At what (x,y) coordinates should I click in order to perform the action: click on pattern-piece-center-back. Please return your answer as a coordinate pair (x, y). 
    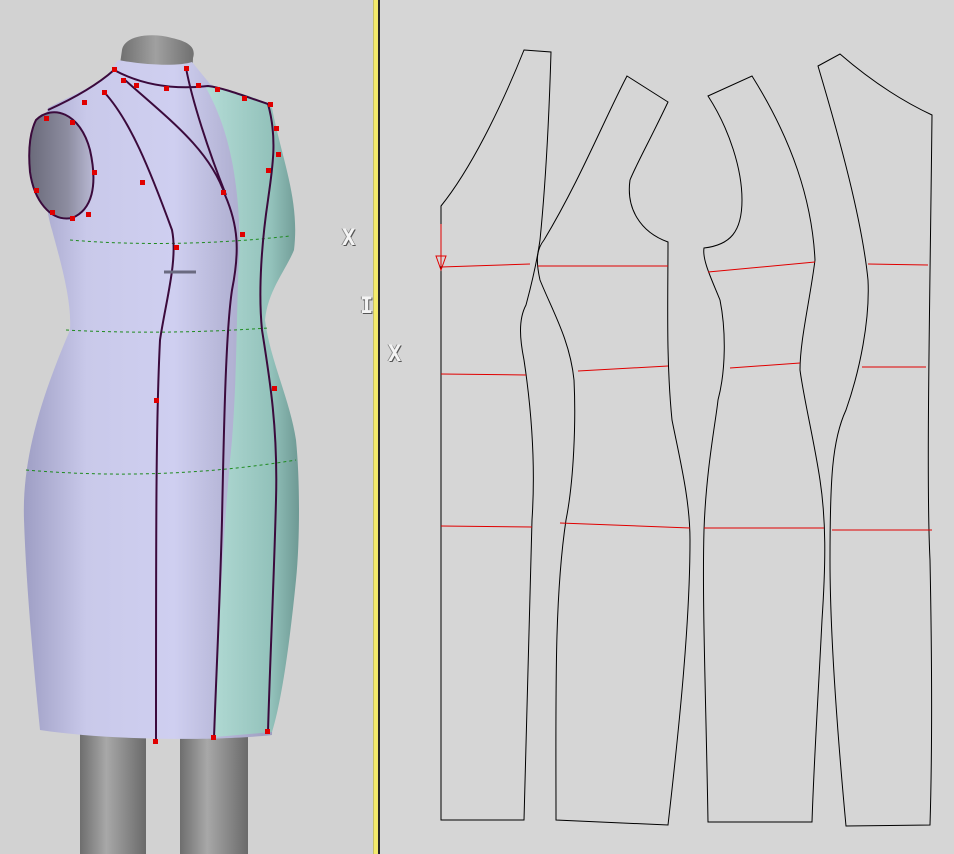
    Looking at the image, I should click on (875, 440).